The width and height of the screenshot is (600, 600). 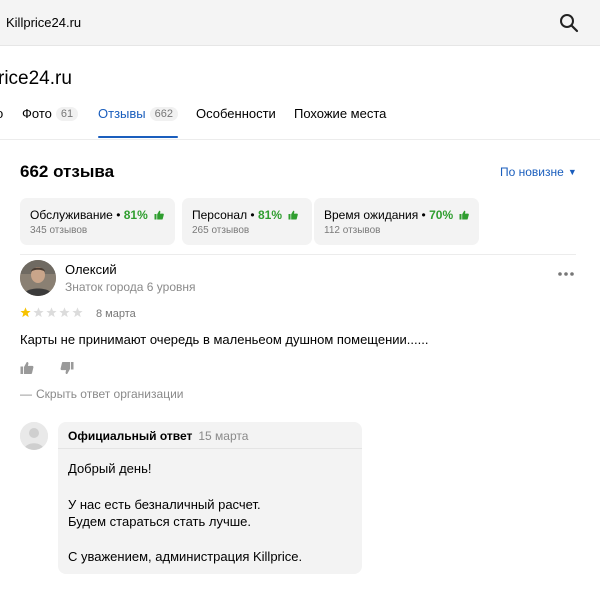 I want to click on reply-line: С уважением, администрация Killprice., so click(x=185, y=556).